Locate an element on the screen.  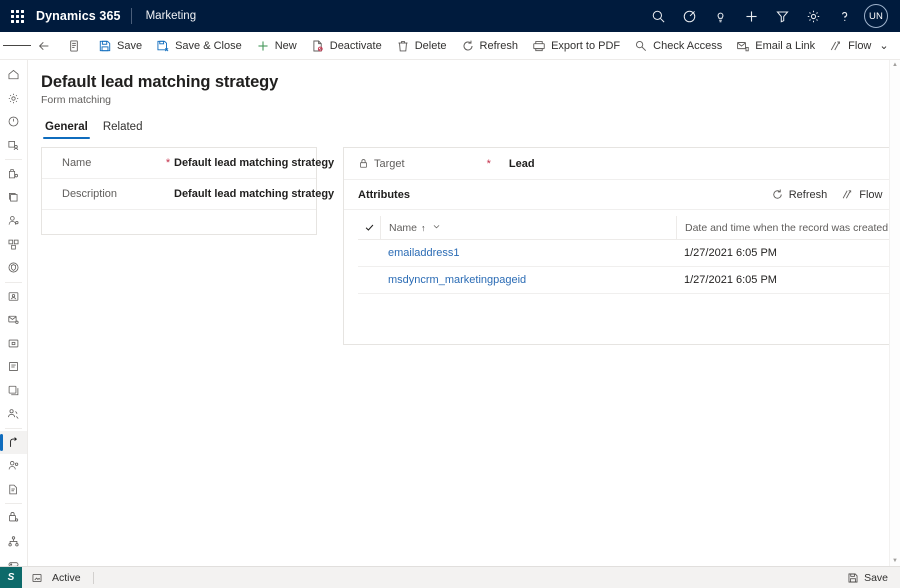
card-spacer is located at coordinates (179, 222).